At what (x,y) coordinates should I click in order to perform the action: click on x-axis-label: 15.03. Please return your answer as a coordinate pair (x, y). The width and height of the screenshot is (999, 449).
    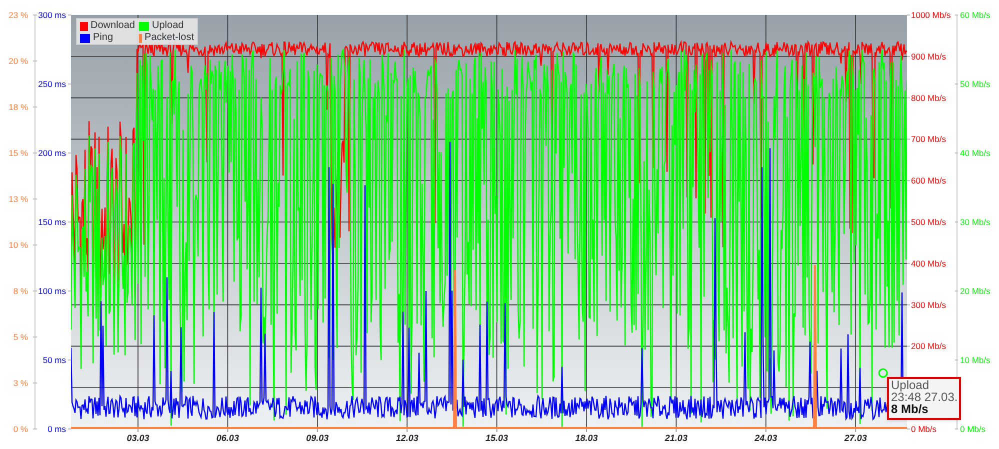
    Looking at the image, I should click on (497, 438).